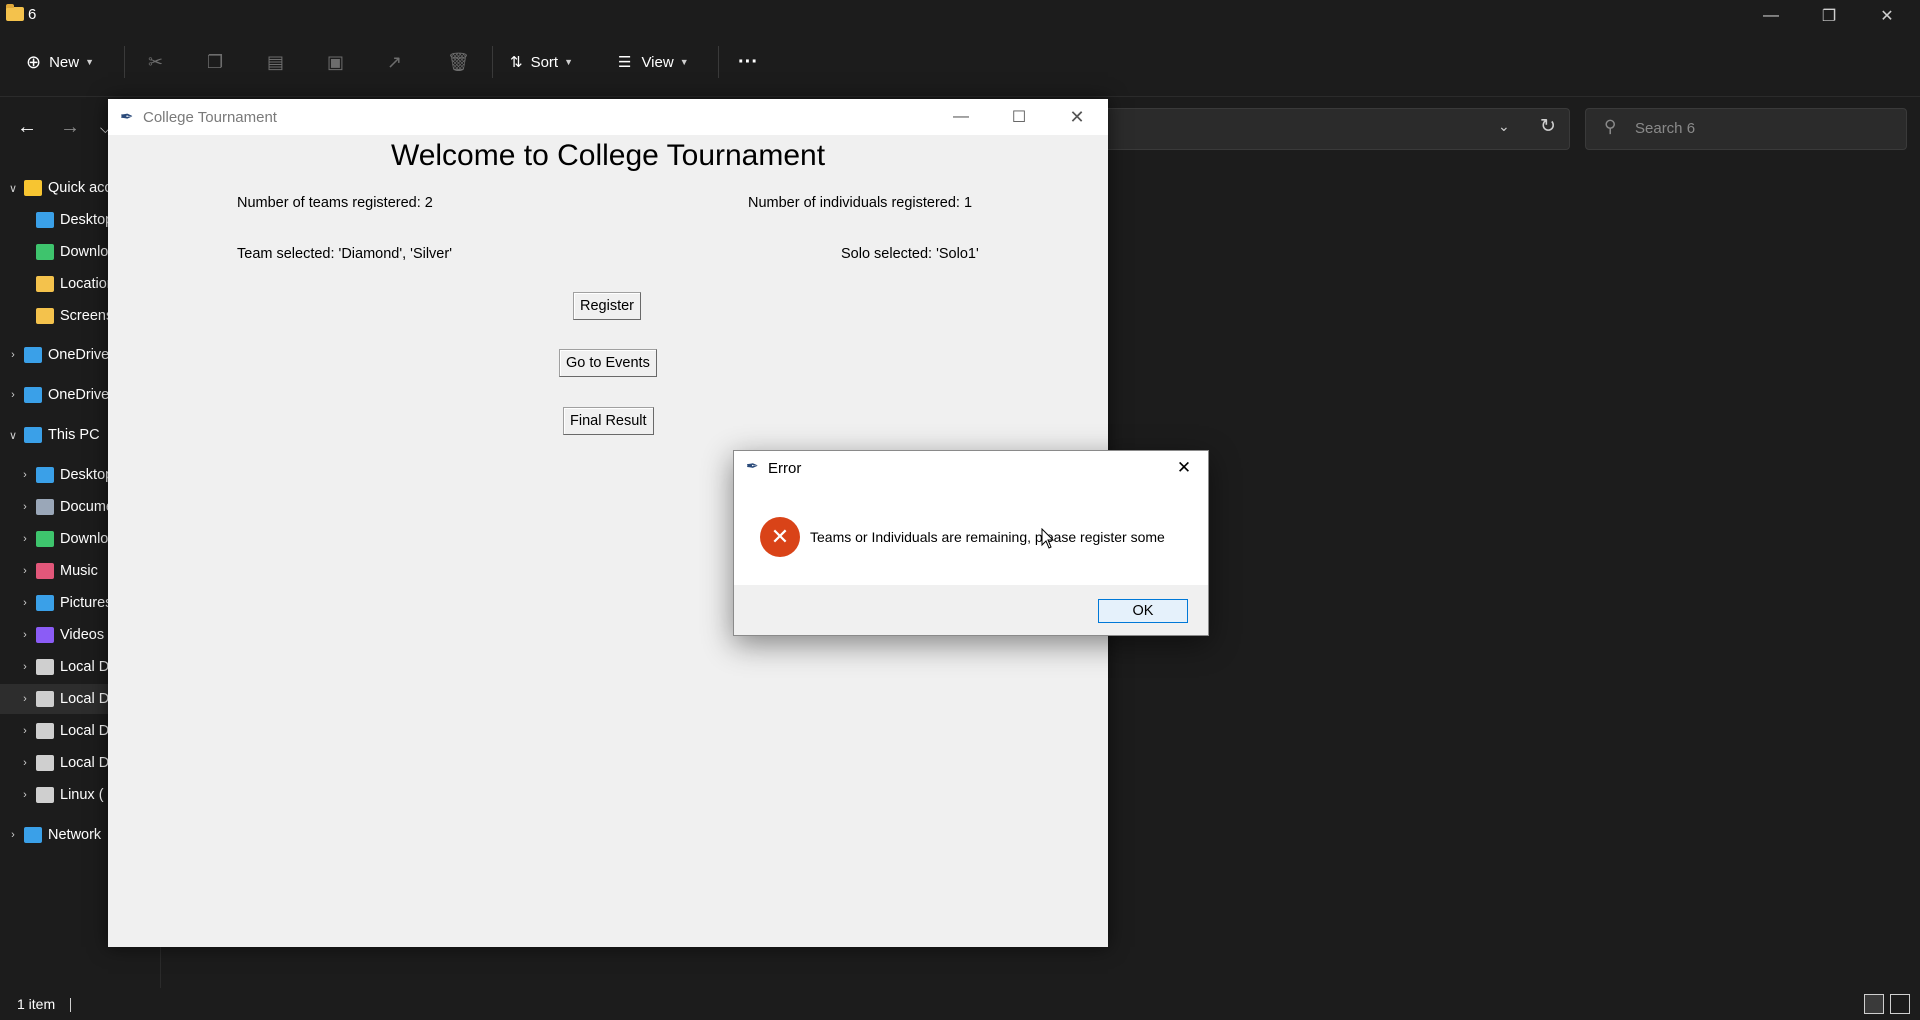 The width and height of the screenshot is (1920, 1020). What do you see at coordinates (45, 507) in the screenshot?
I see `document-icon` at bounding box center [45, 507].